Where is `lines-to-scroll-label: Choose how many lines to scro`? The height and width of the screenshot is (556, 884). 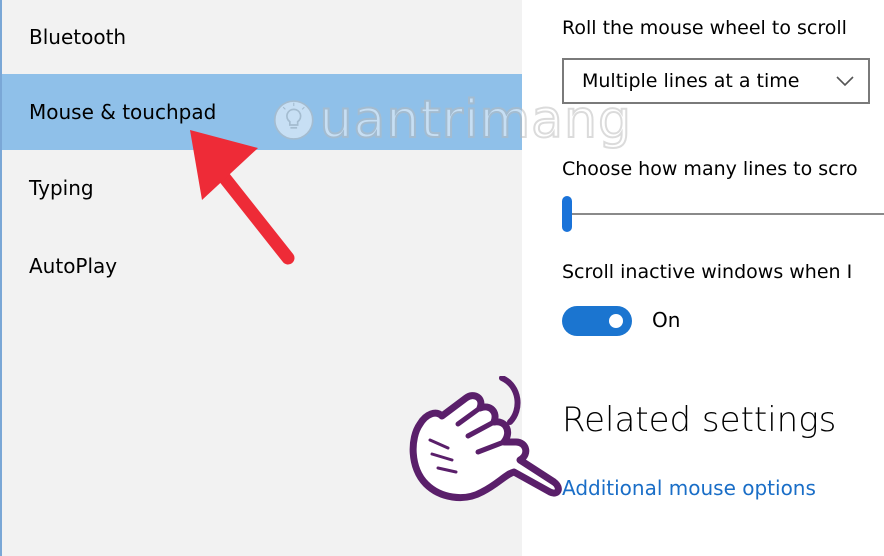 lines-to-scroll-label: Choose how many lines to scro is located at coordinates (710, 169).